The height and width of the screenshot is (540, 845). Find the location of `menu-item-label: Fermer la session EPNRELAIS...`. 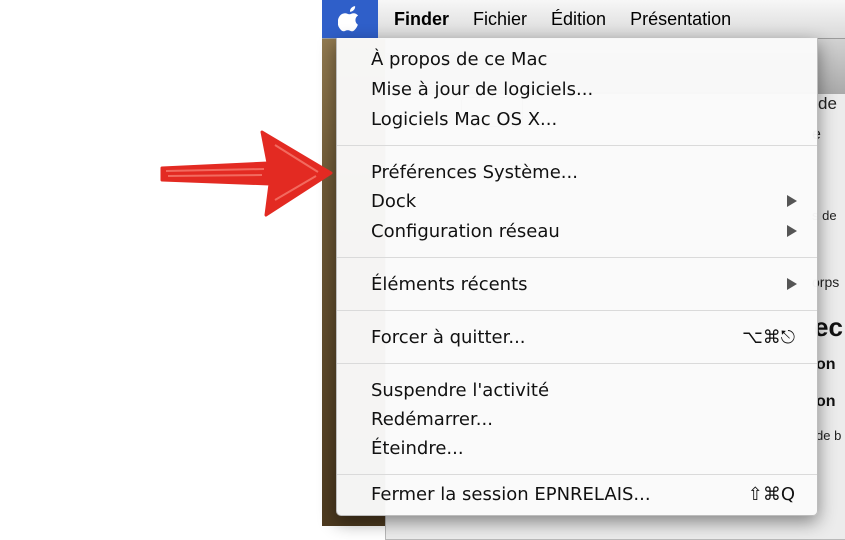

menu-item-label: Fermer la session EPNRELAIS... is located at coordinates (511, 494).